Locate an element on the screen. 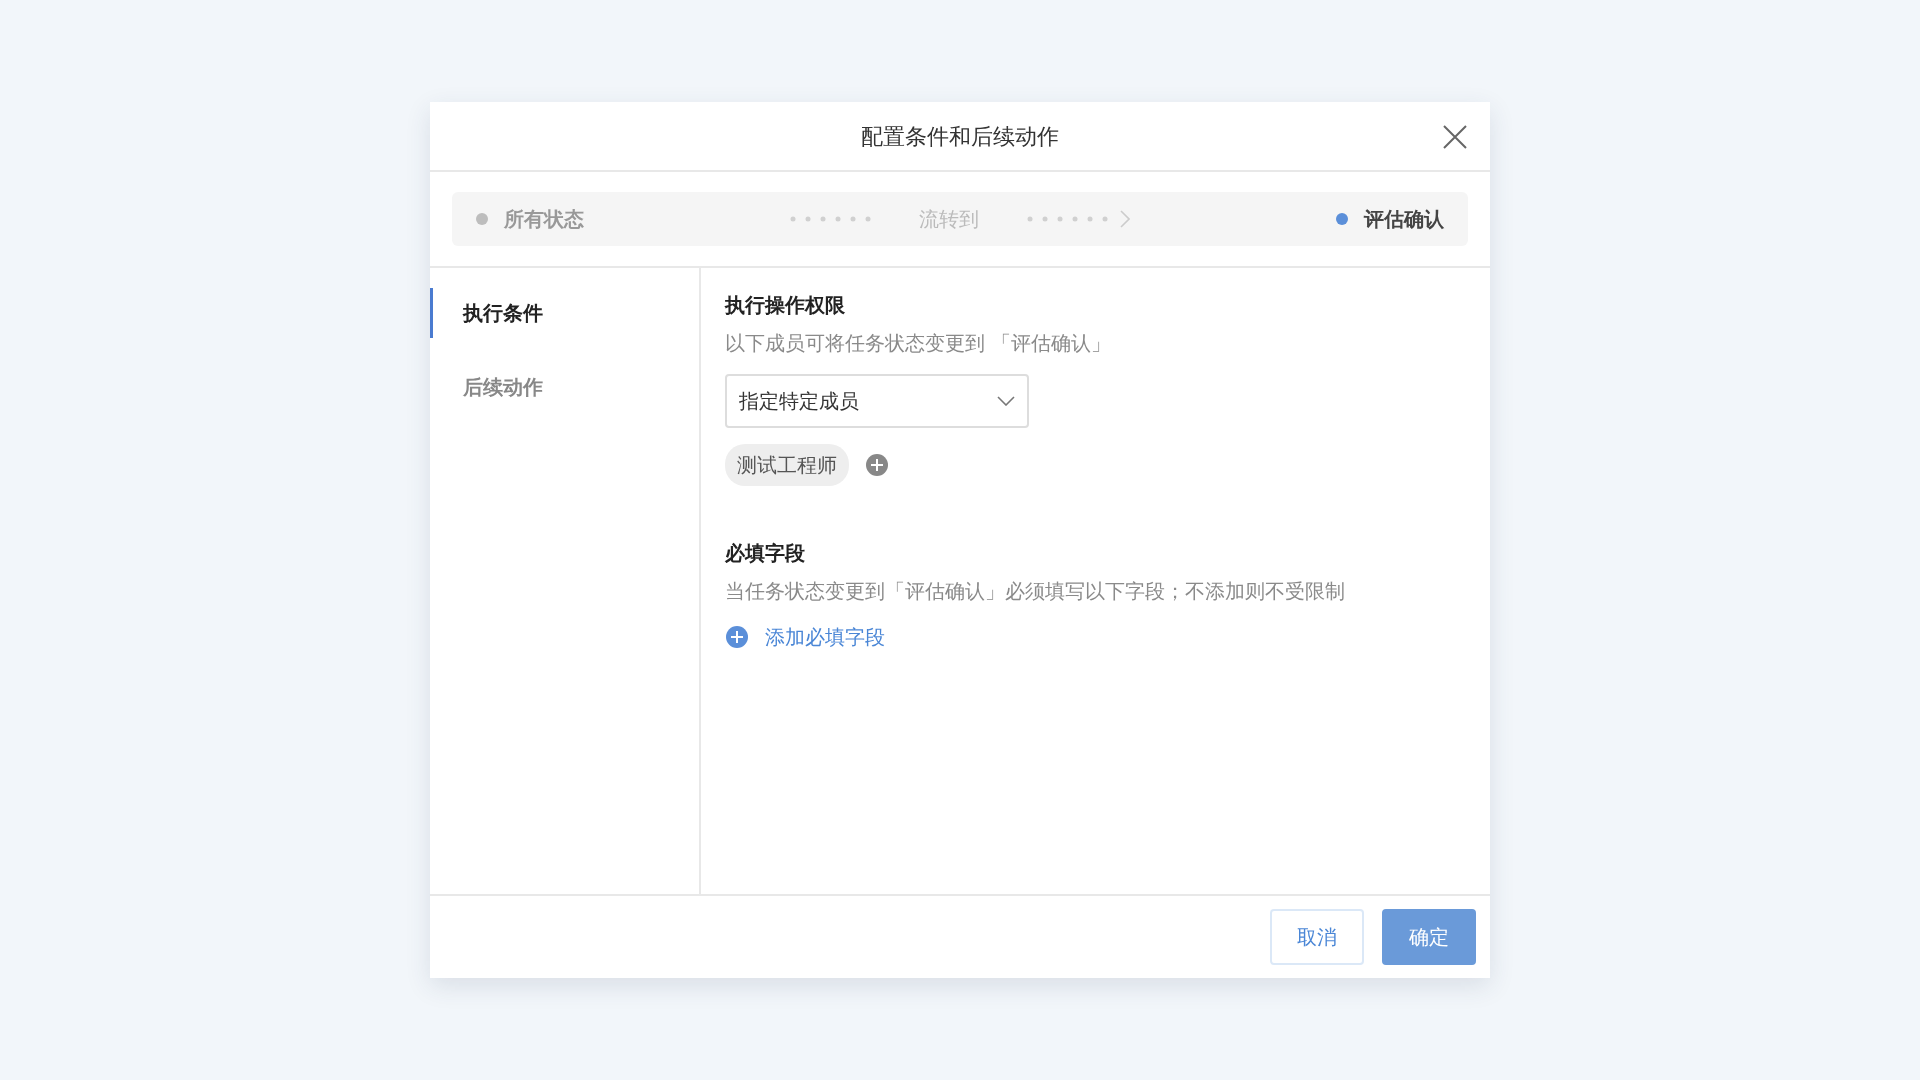 This screenshot has height=1080, width=1920. add-field-link: 添加必填字段 is located at coordinates (825, 637).